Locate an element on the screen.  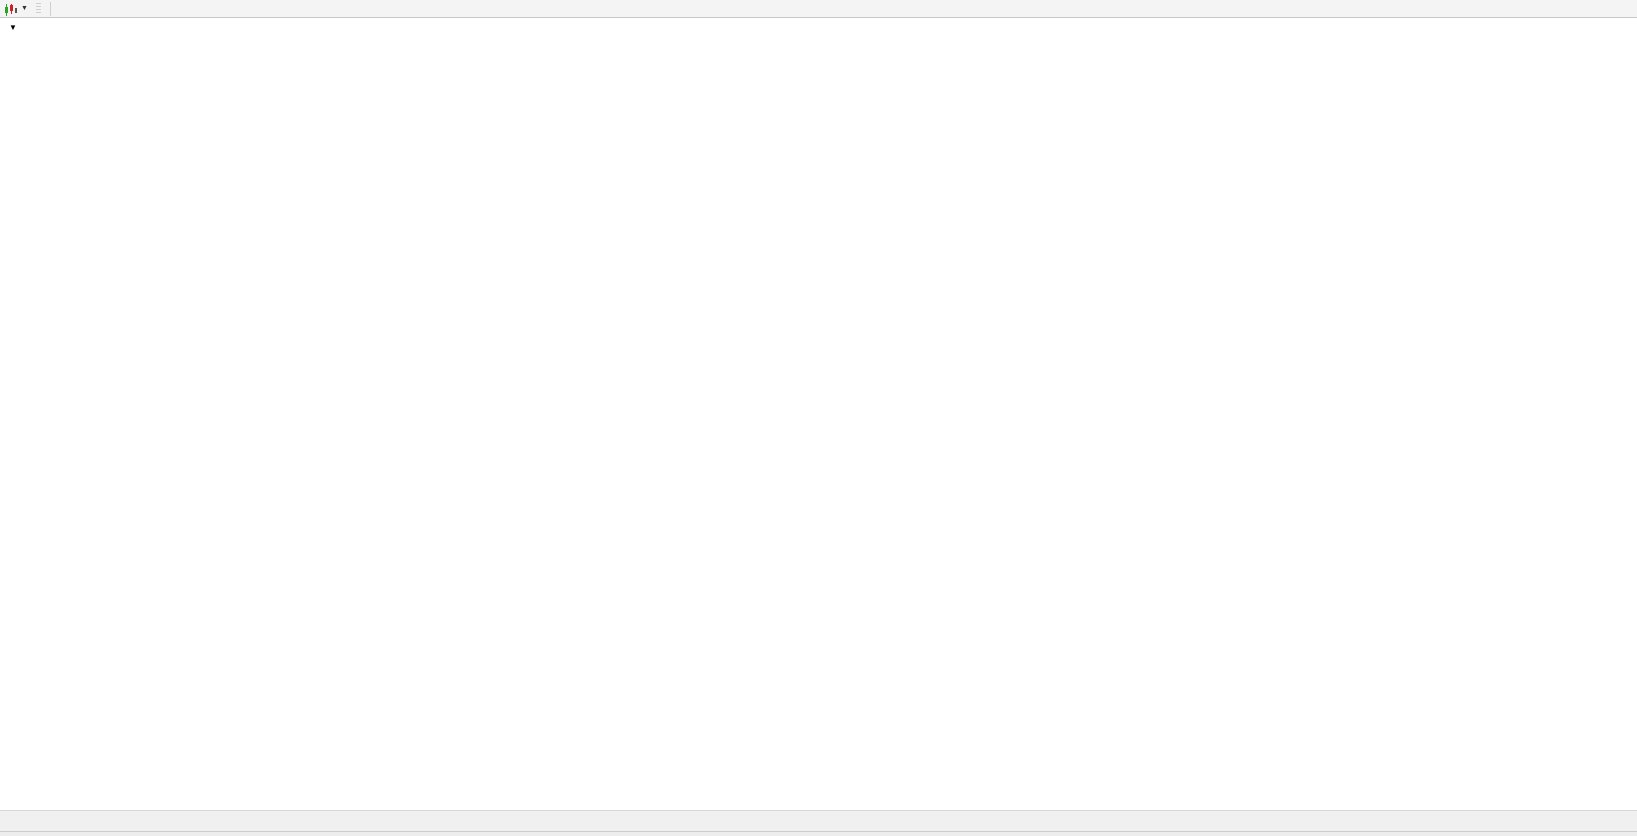
toolbar-grip is located at coordinates (38, 8).